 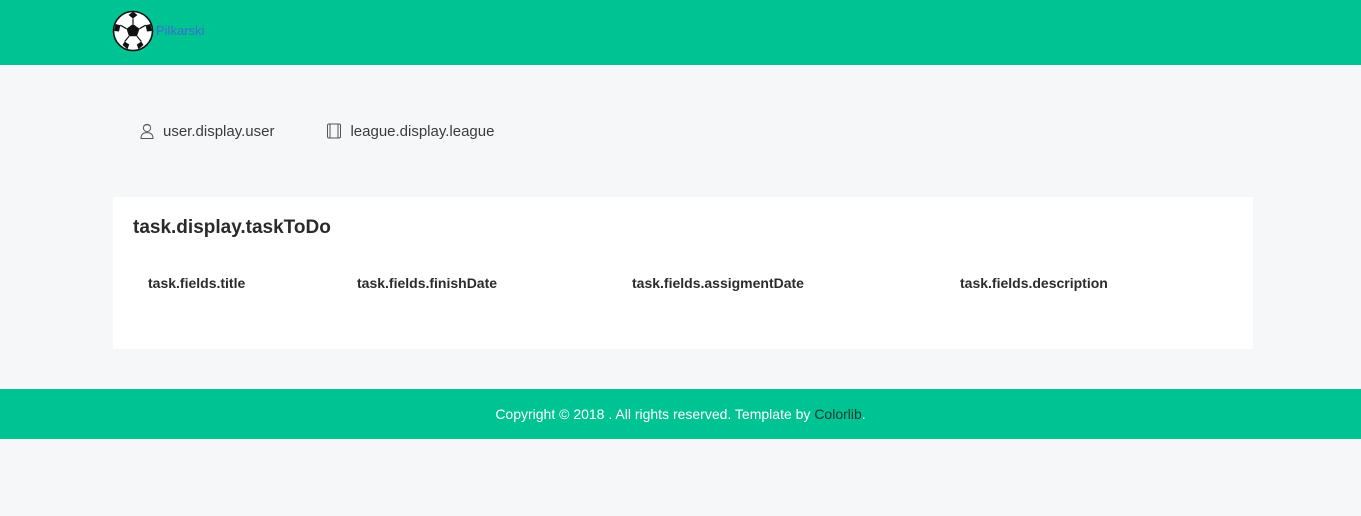 What do you see at coordinates (427, 283) in the screenshot?
I see `column-header-finish-date: task.fields.finishDate` at bounding box center [427, 283].